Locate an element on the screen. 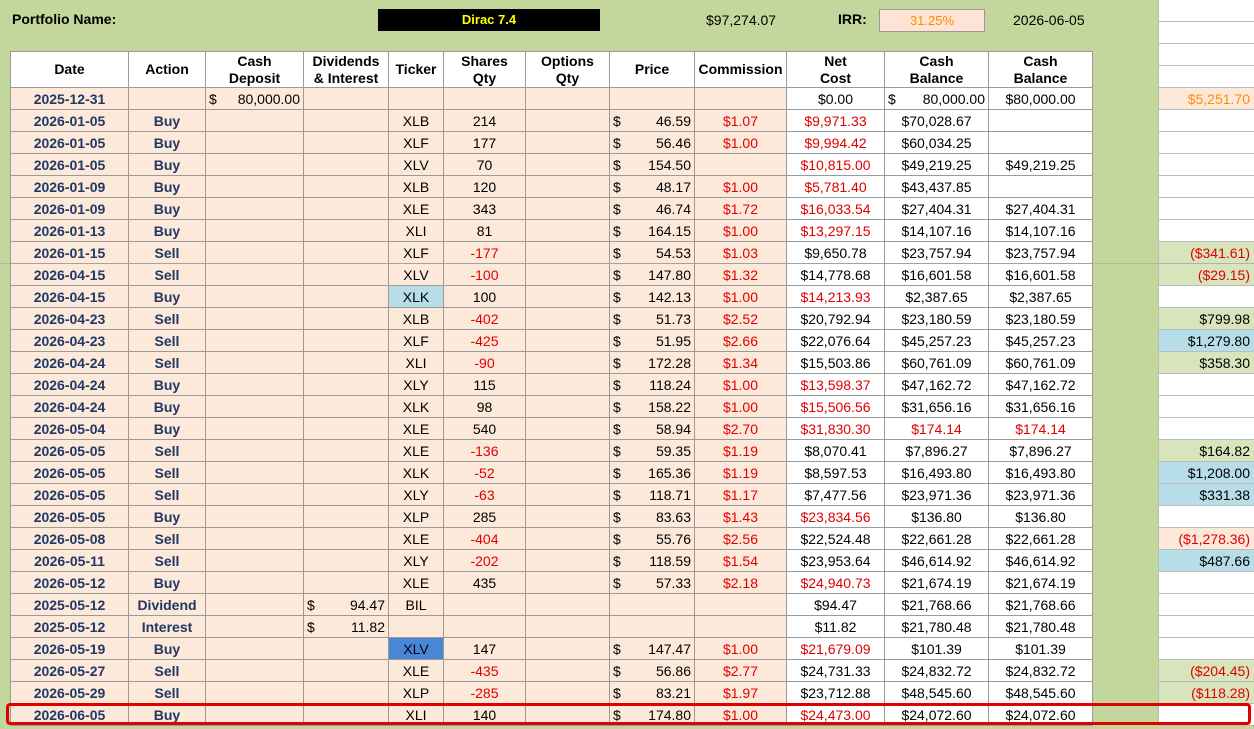 The height and width of the screenshot is (729, 1254). cell-date: 2026-04-15 is located at coordinates (69, 274).